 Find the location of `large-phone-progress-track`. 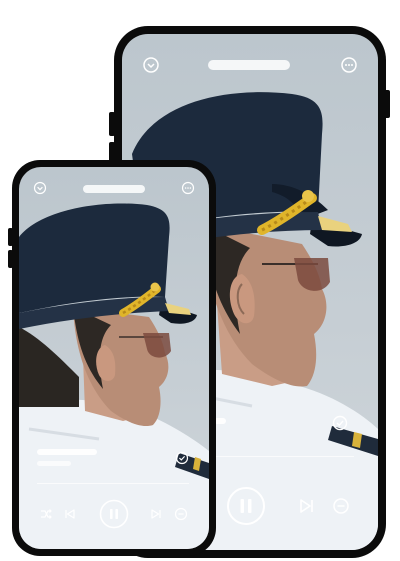

large-phone-progress-track is located at coordinates (284, 456).